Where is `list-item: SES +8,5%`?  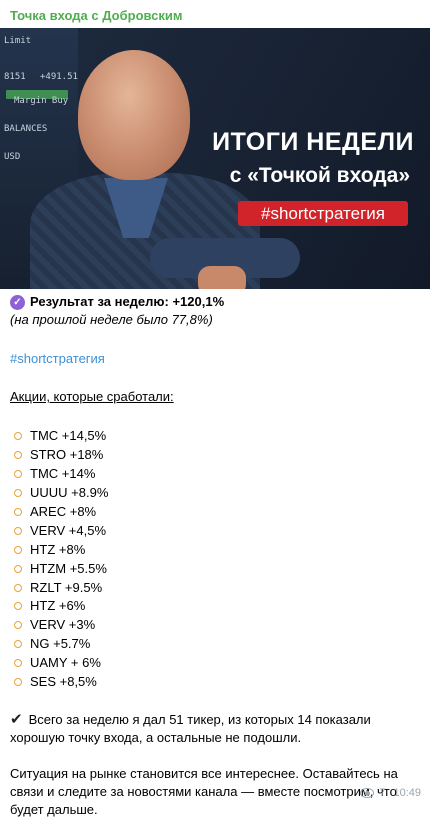 list-item: SES +8,5% is located at coordinates (215, 682).